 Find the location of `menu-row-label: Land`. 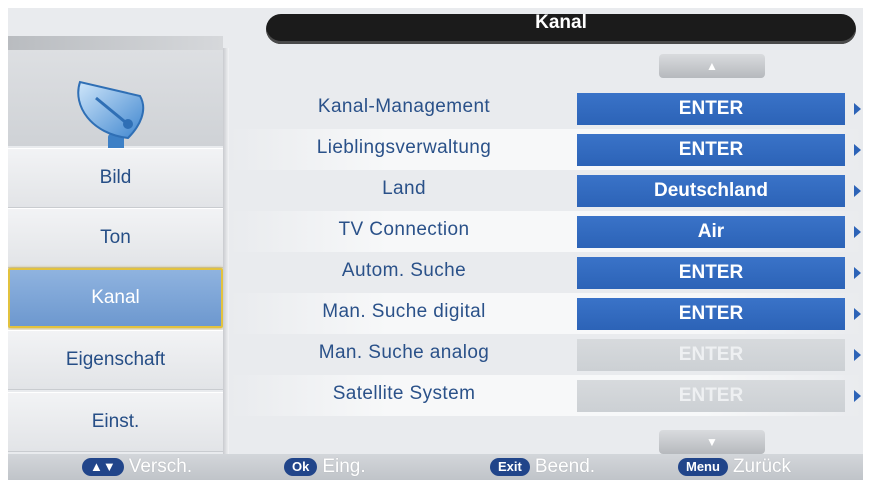

menu-row-label: Land is located at coordinates (404, 188).